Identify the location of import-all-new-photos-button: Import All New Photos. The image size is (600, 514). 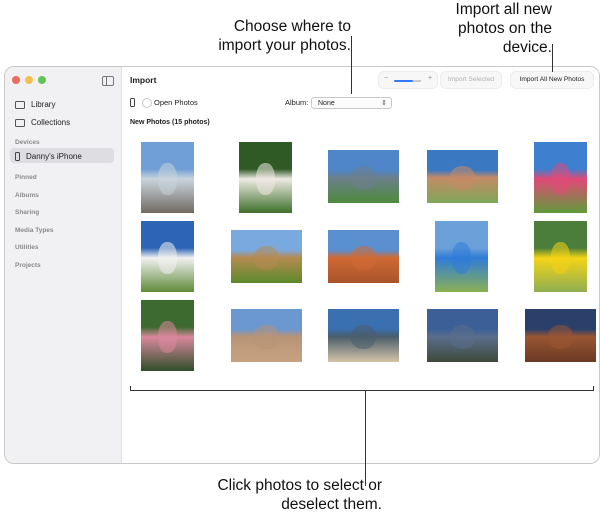
(552, 80).